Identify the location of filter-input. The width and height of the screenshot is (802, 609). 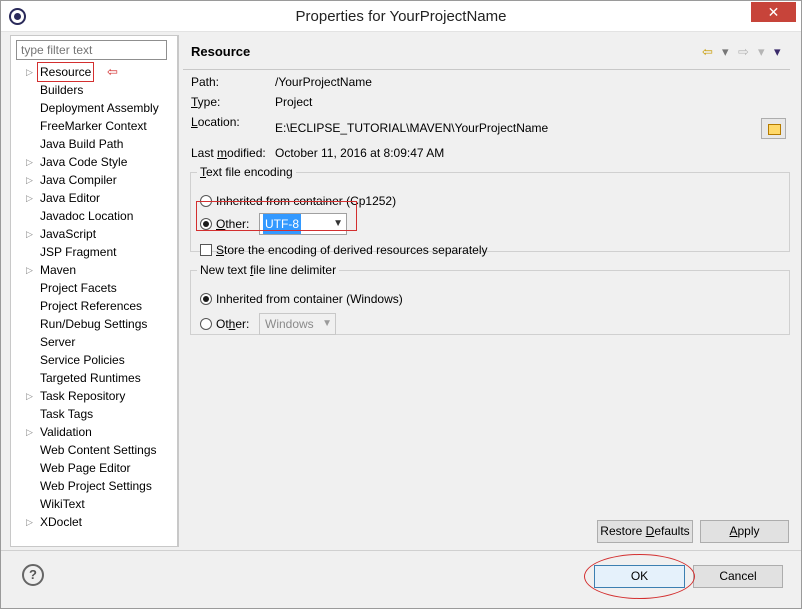
(91, 50).